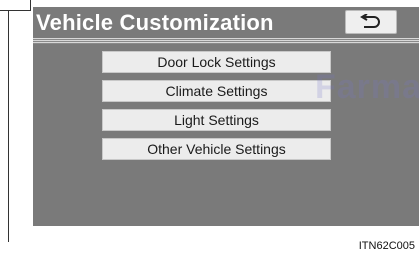 The width and height of the screenshot is (419, 257). I want to click on climate-settings-button: Climate Settings, so click(216, 91).